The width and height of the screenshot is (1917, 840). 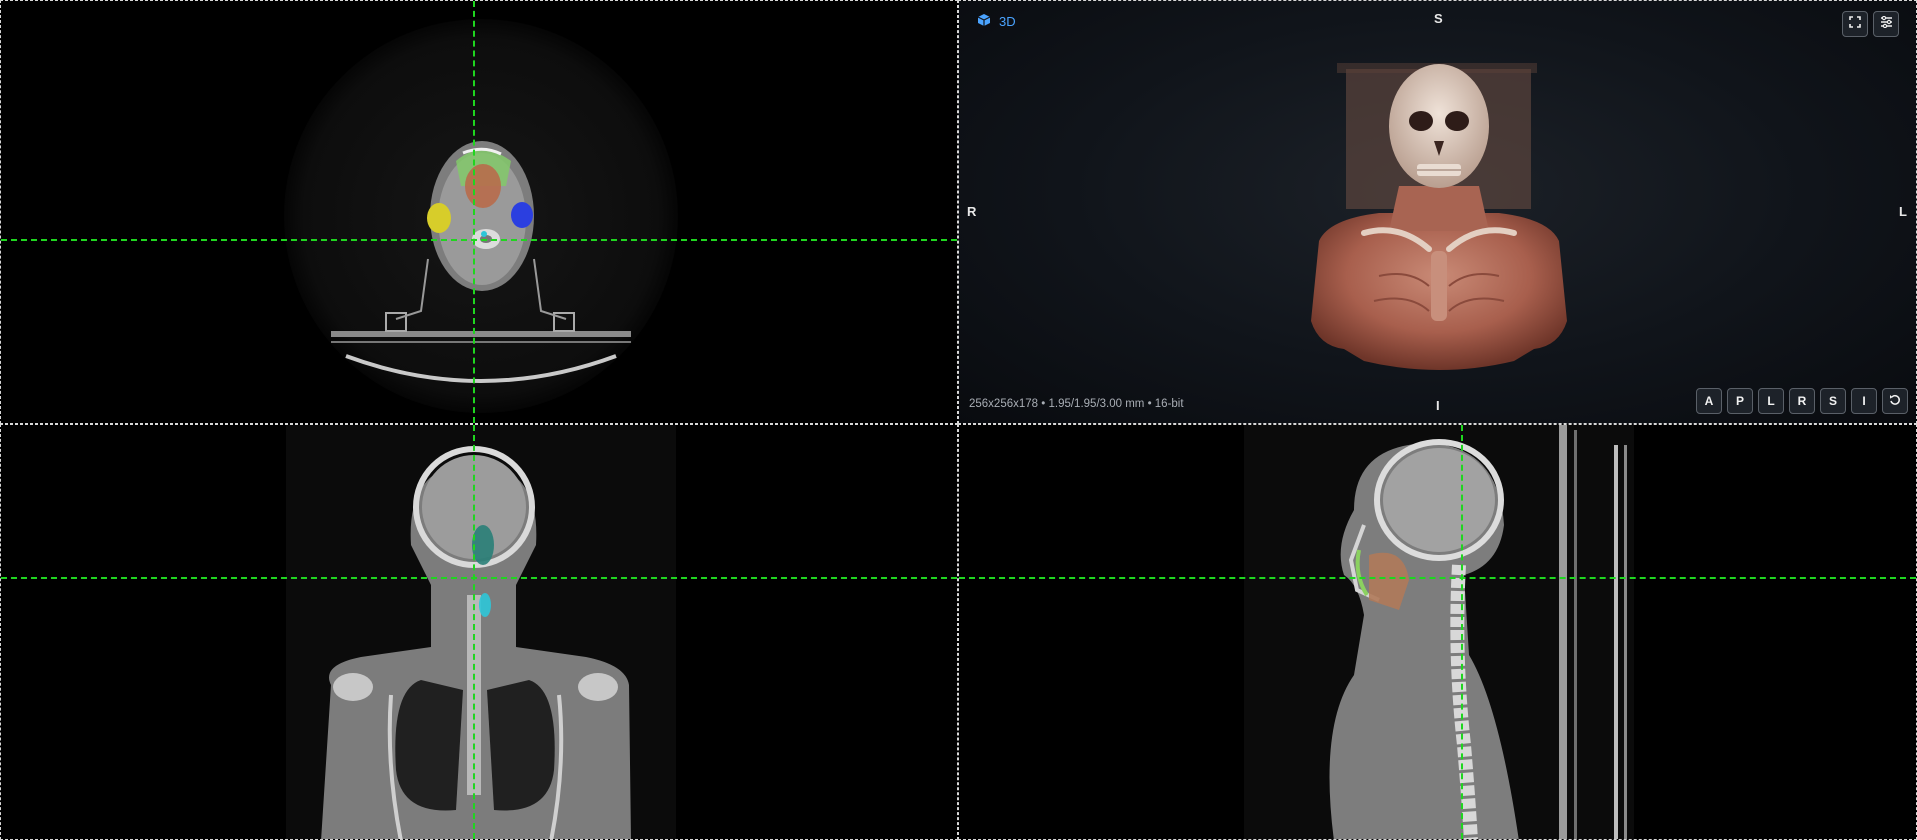 I want to click on view-label-3d: 3D, so click(x=996, y=21).